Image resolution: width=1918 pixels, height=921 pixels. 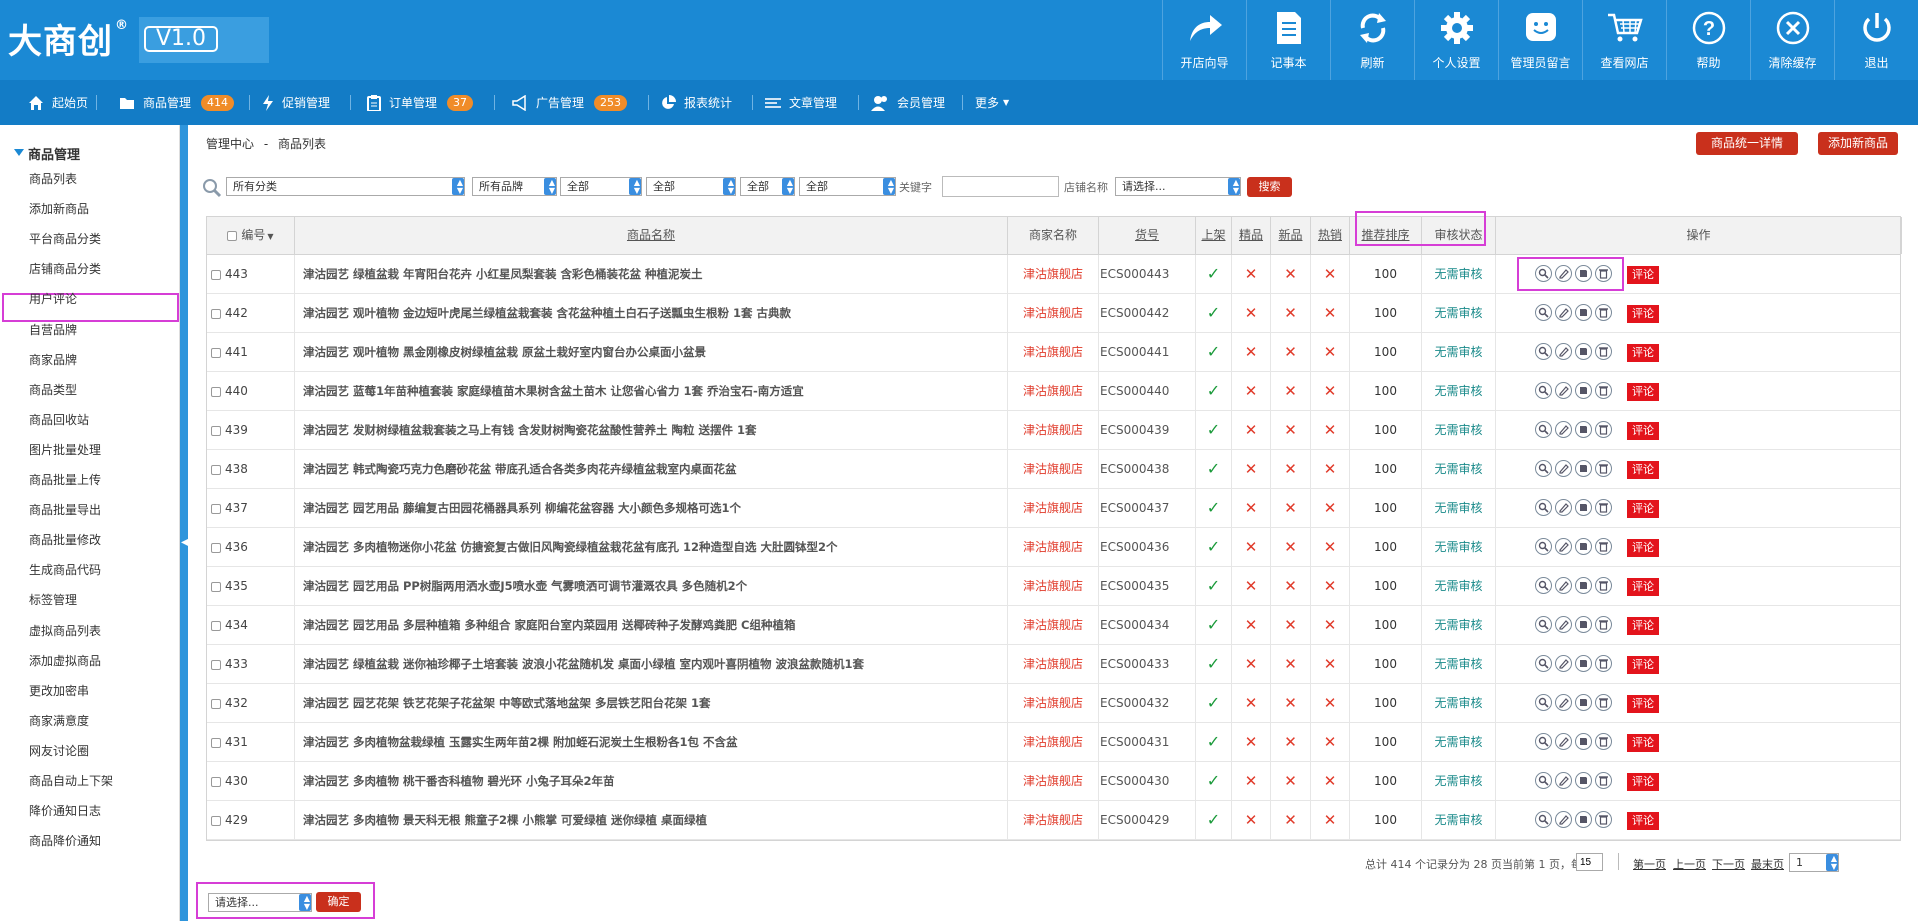 What do you see at coordinates (1204, 40) in the screenshot?
I see `toolbar-share-arrow-button: 开店向导` at bounding box center [1204, 40].